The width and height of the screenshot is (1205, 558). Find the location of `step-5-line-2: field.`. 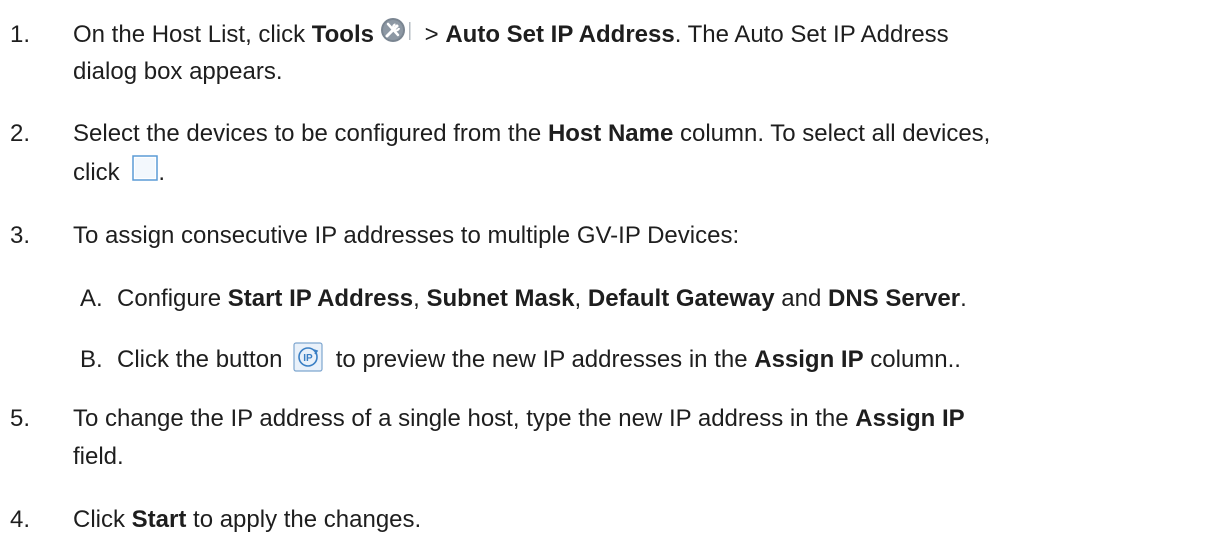

step-5-line-2: field. is located at coordinates (98, 456).